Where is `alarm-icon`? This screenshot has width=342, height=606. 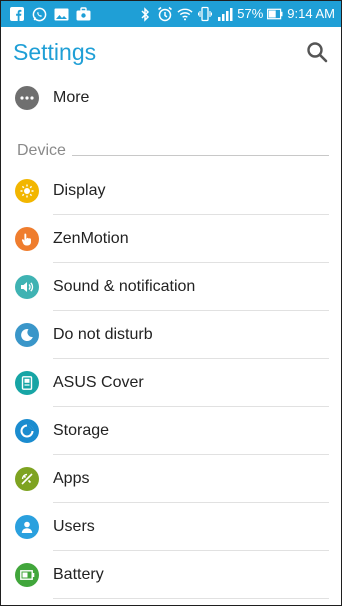
alarm-icon is located at coordinates (165, 14).